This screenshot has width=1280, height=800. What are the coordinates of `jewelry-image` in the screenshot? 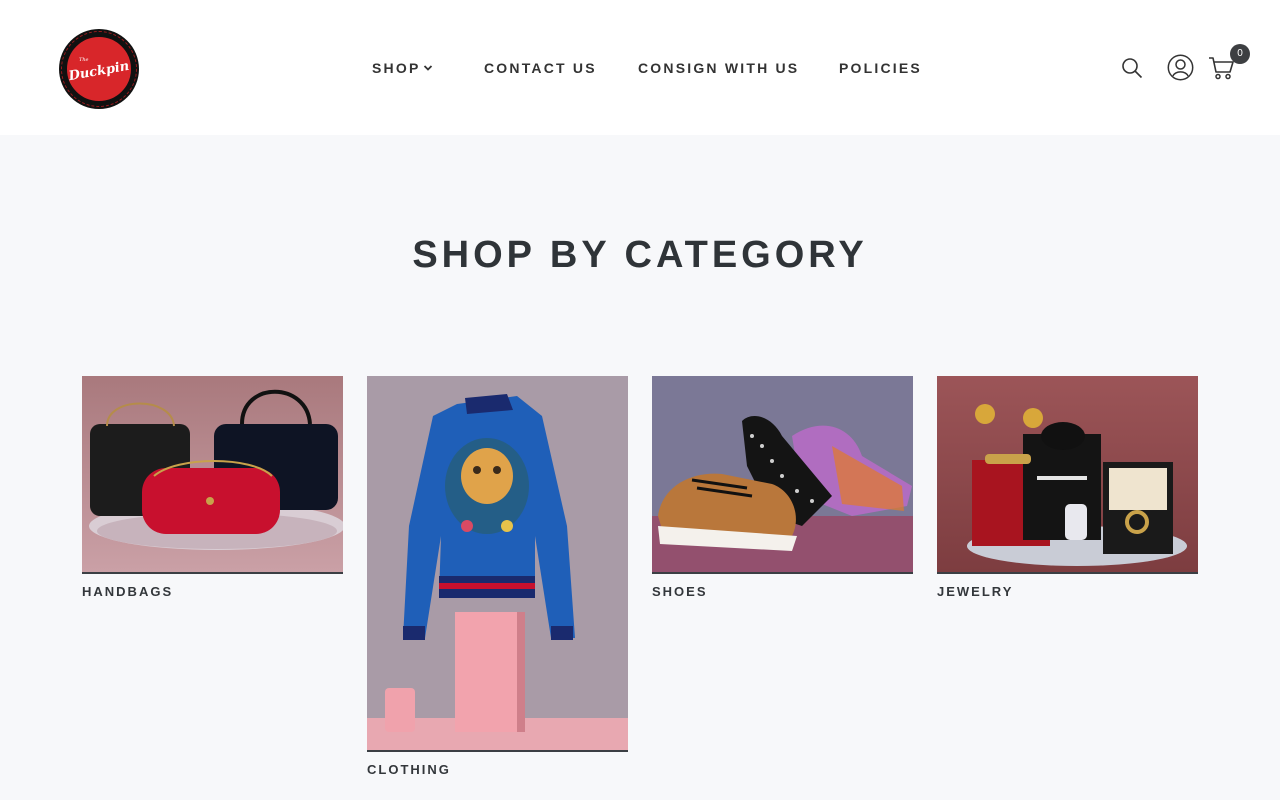 It's located at (1067, 475).